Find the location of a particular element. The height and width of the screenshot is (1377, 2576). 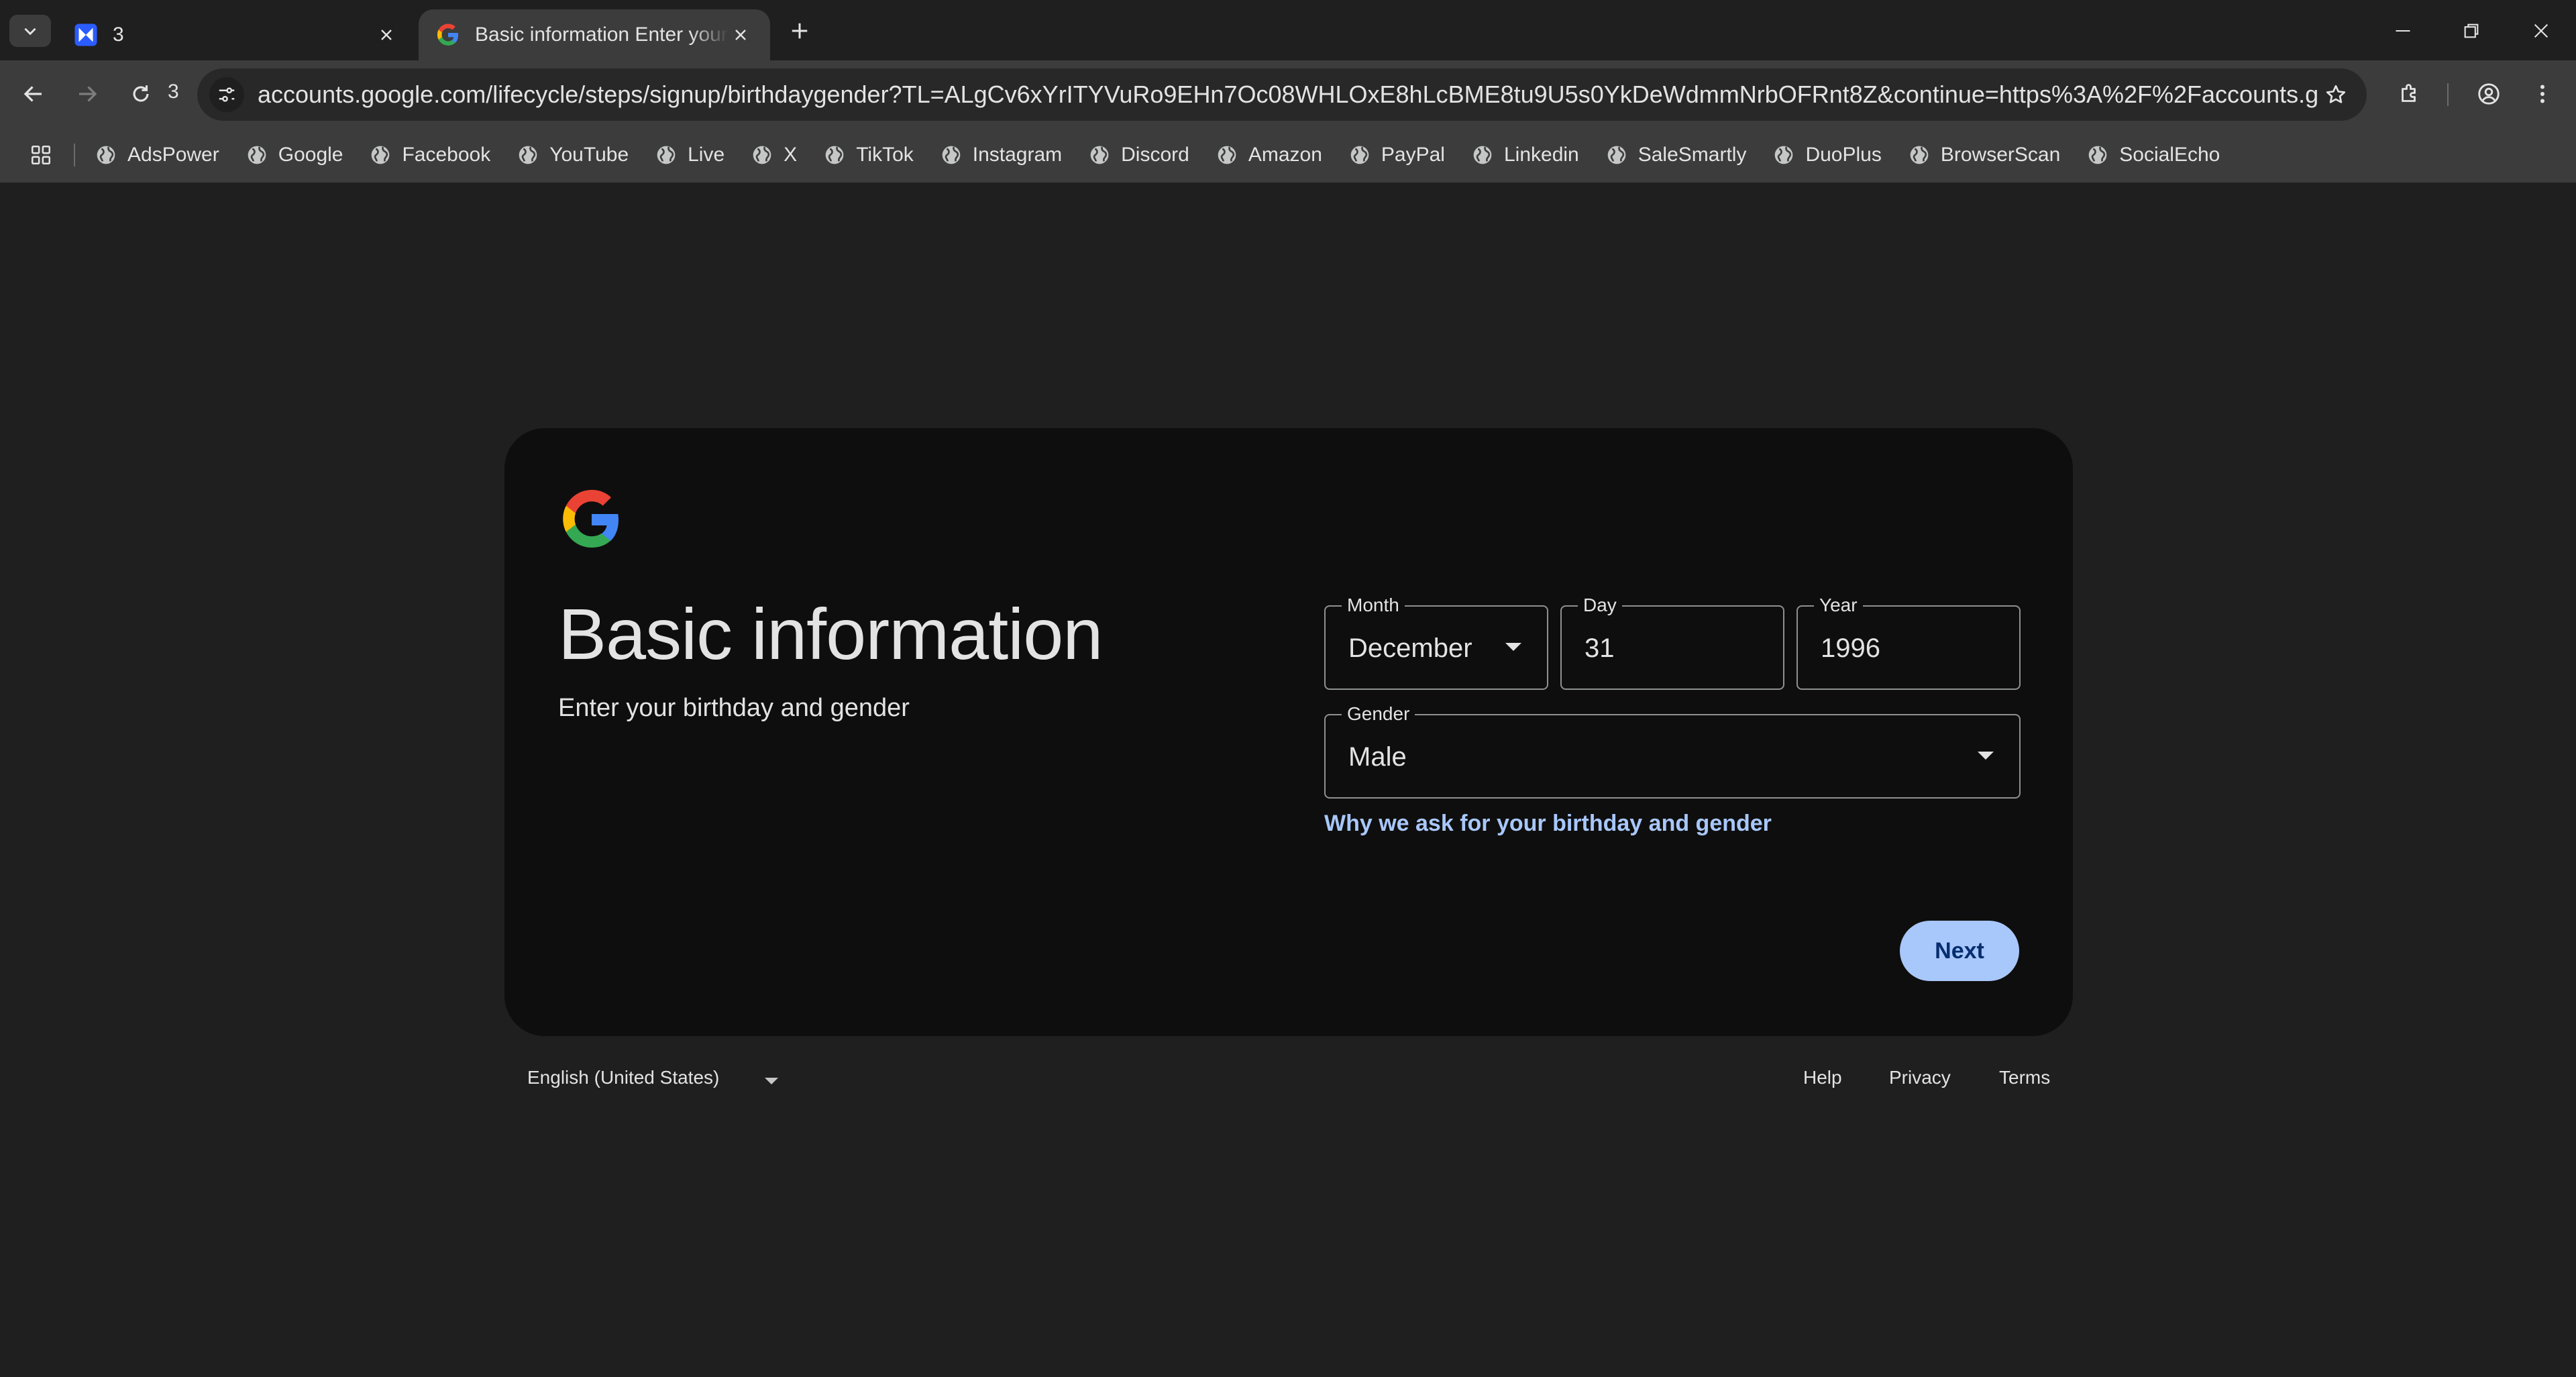

tab-title: 3 is located at coordinates (118, 34).